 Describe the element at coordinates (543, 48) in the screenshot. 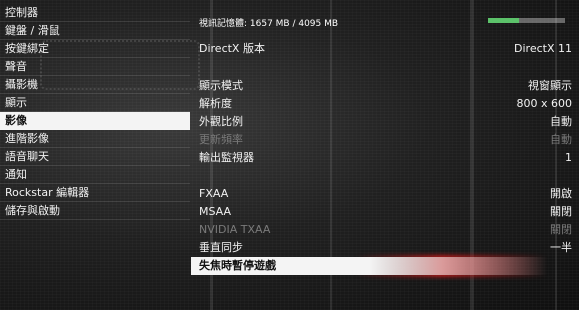

I see `setting-value: DirectX 11` at that location.